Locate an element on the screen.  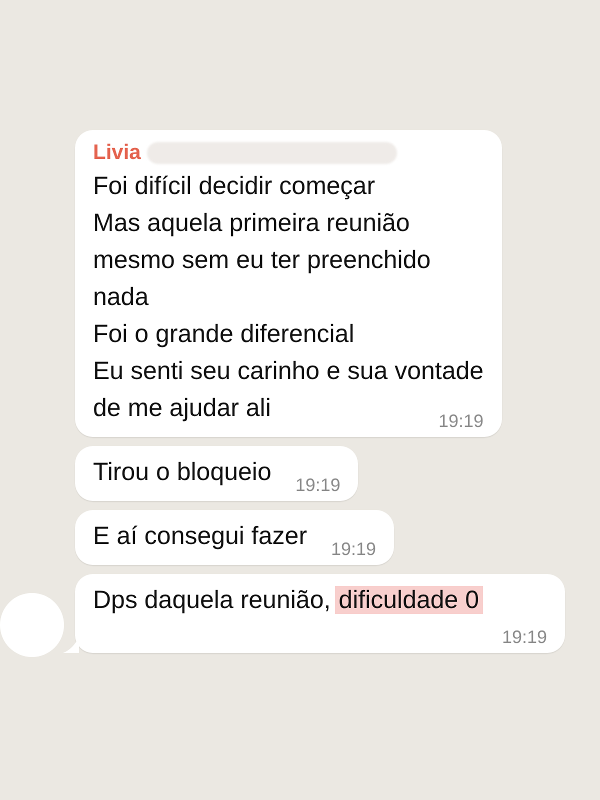
message-line: Dps daquela reunião, dificuldade 0 is located at coordinates (288, 600).